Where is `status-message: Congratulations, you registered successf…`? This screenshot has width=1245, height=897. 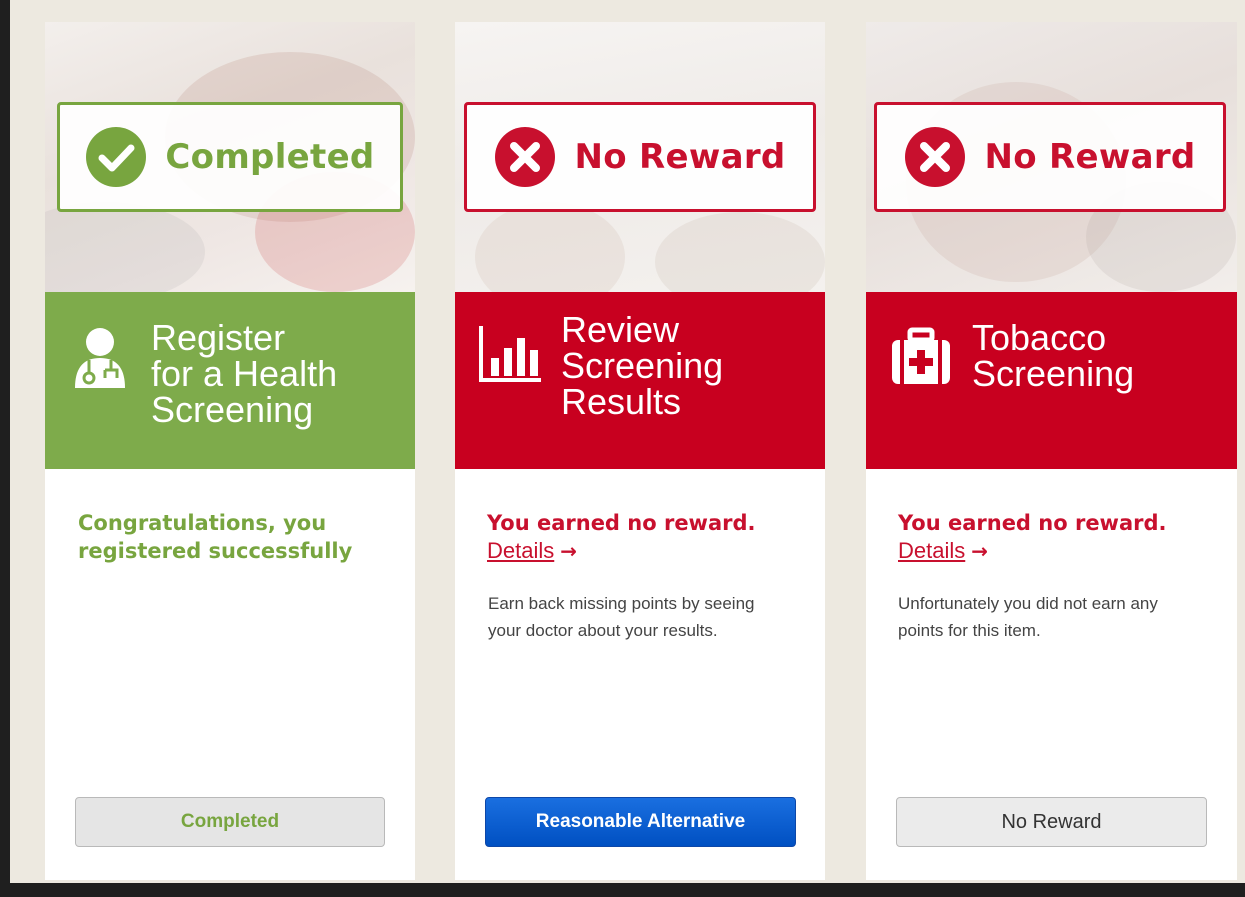
status-message: Congratulations, you registered successf… is located at coordinates (215, 537).